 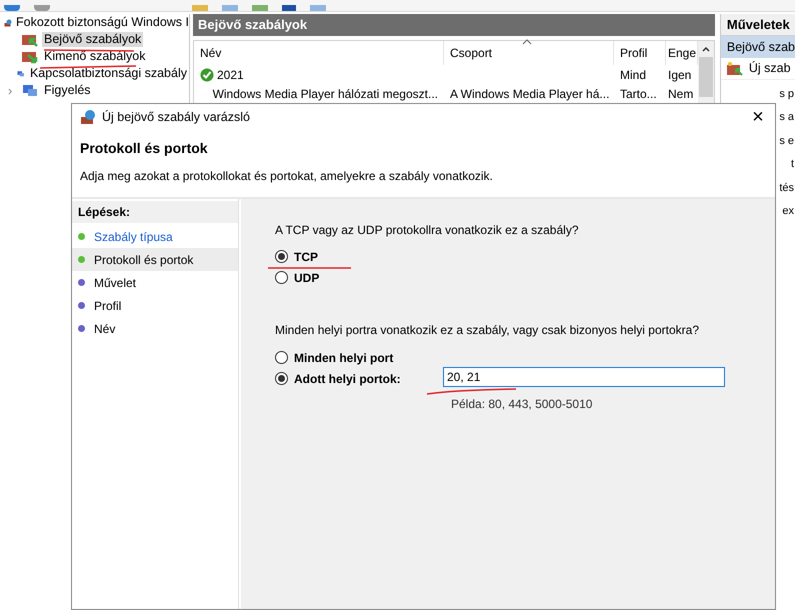 What do you see at coordinates (705, 77) in the screenshot?
I see `scroll-thumb` at bounding box center [705, 77].